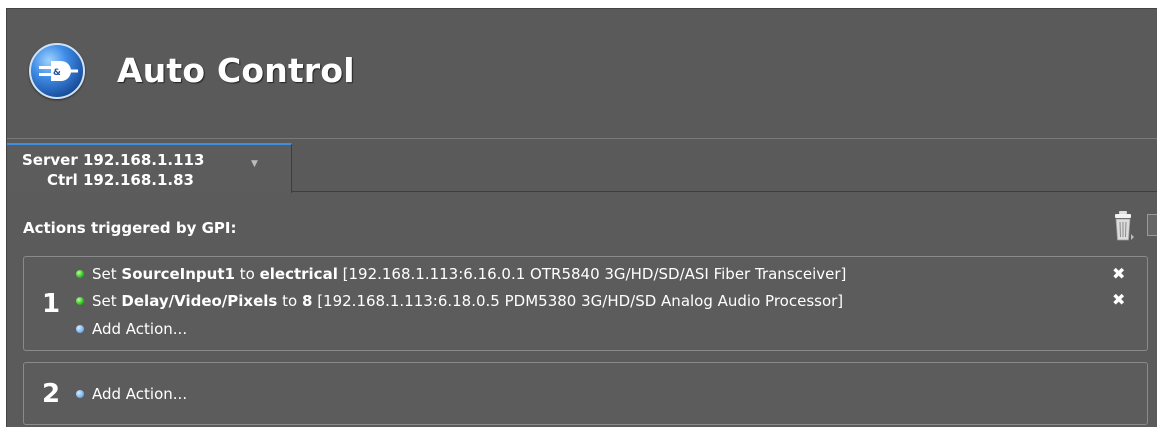  What do you see at coordinates (178, 274) in the screenshot?
I see `action-param: SourceInput1` at bounding box center [178, 274].